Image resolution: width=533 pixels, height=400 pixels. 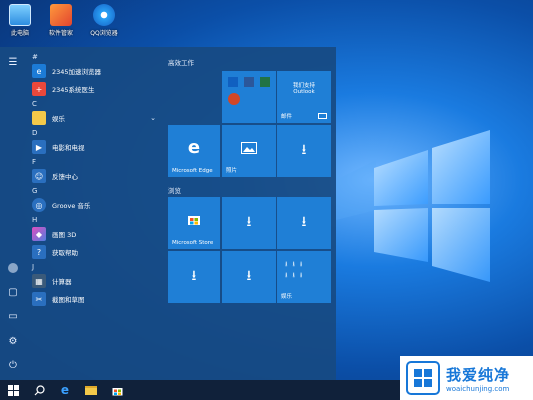 What do you see at coordinates (478, 388) in the screenshot?
I see `watermark-url: woaichunjing.com` at bounding box center [478, 388].